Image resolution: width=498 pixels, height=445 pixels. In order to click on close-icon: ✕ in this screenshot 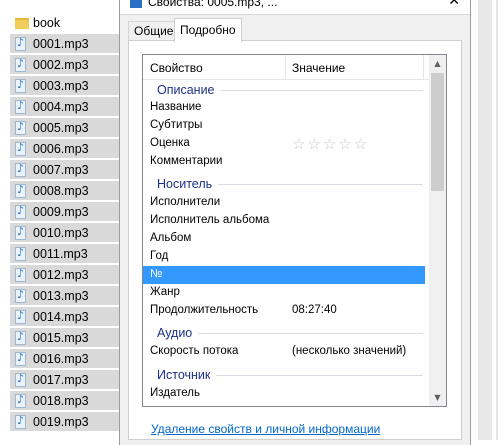, I will do `click(454, 4)`.